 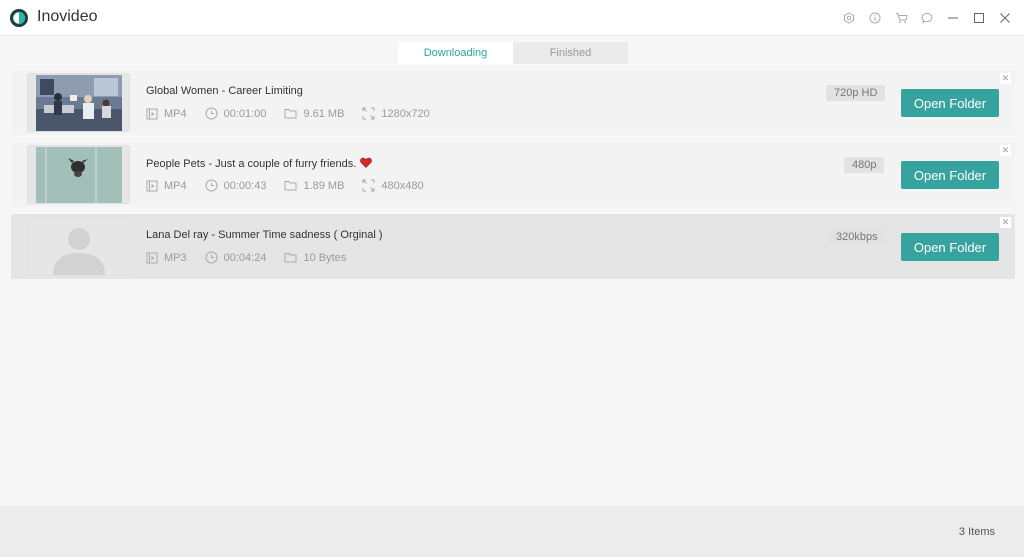 I want to click on item-size: 9.61 MB, so click(x=324, y=113).